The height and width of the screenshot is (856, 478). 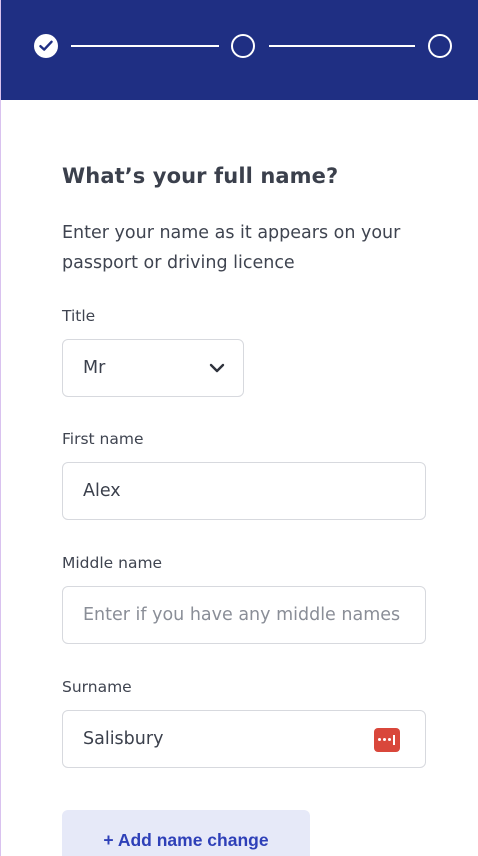 I want to click on first-name-value: Alex, so click(x=102, y=491).